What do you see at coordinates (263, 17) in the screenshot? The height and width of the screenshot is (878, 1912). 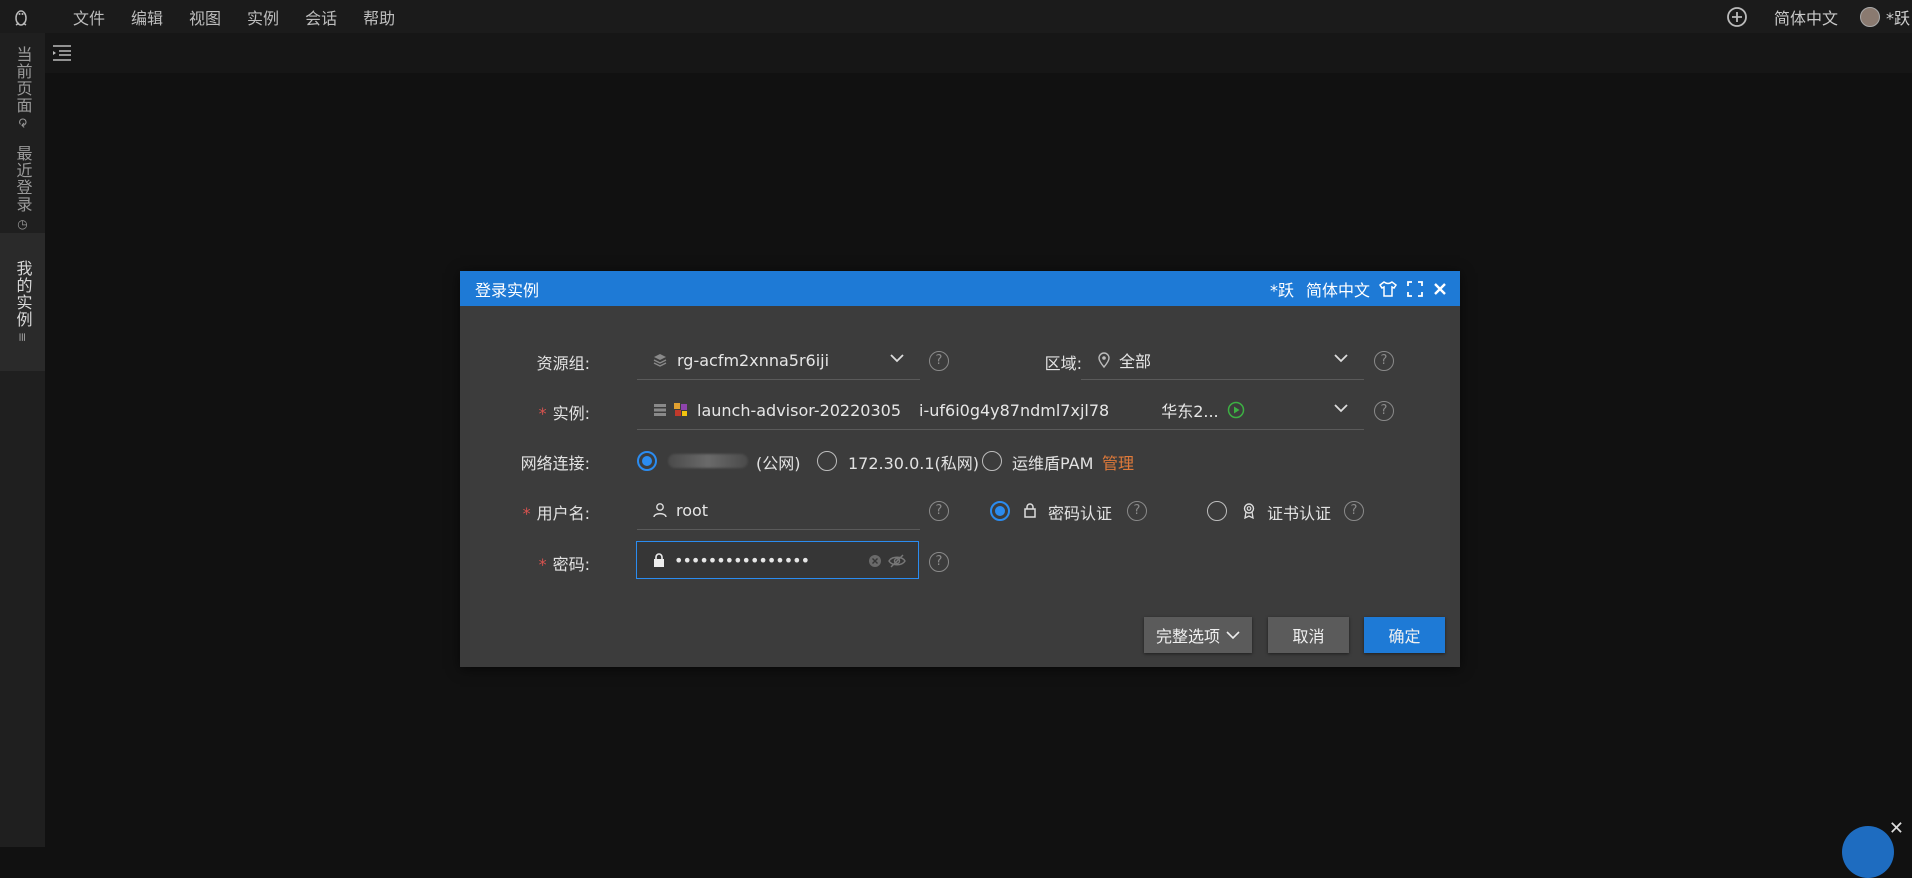 I see `menu-instance: 实例` at bounding box center [263, 17].